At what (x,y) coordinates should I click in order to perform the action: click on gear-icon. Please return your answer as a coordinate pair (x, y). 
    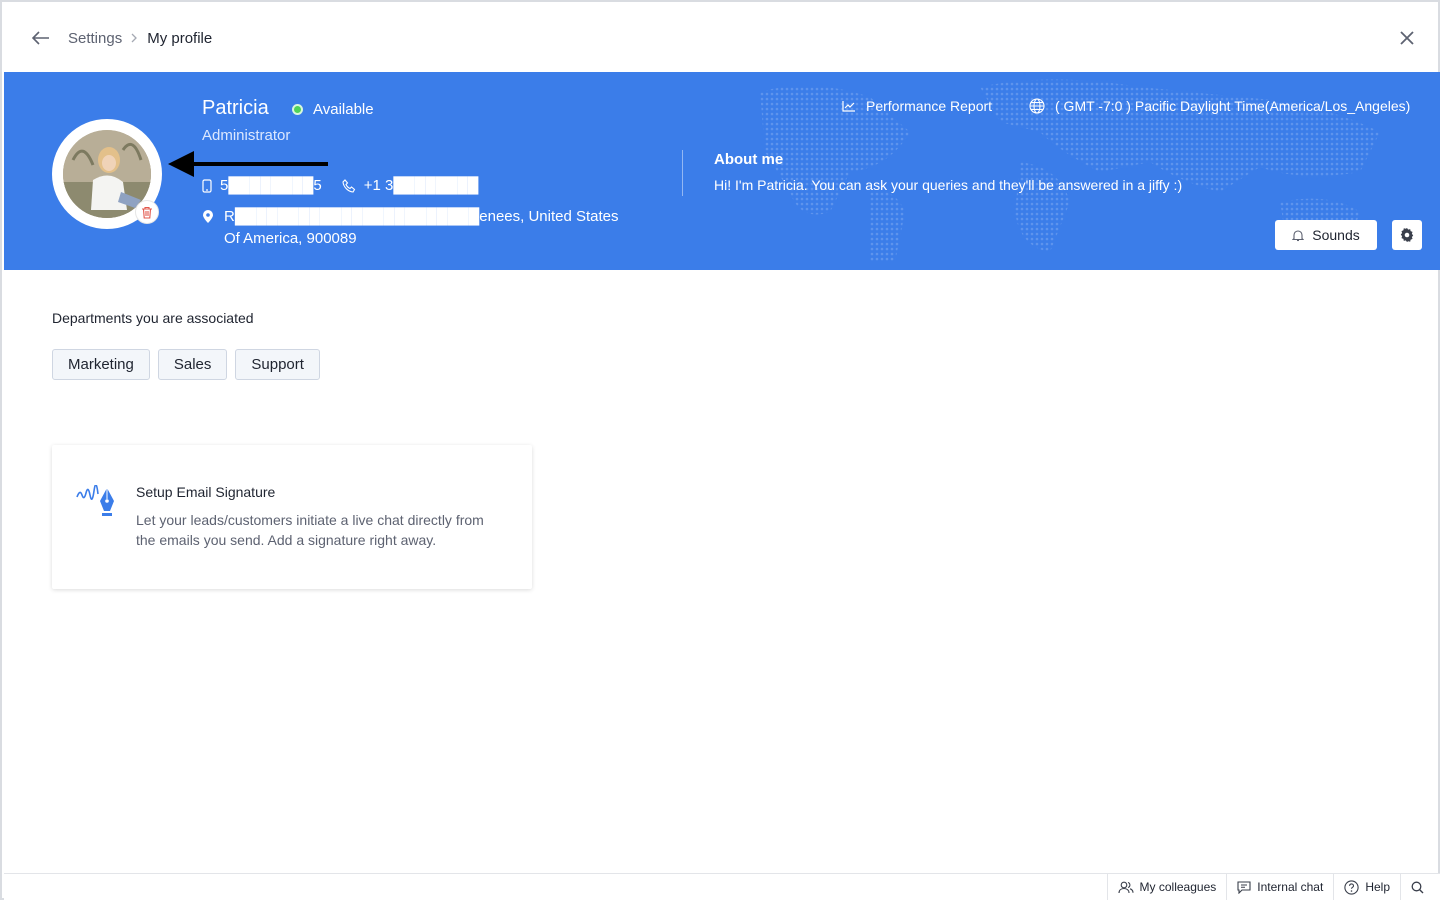
    Looking at the image, I should click on (1407, 235).